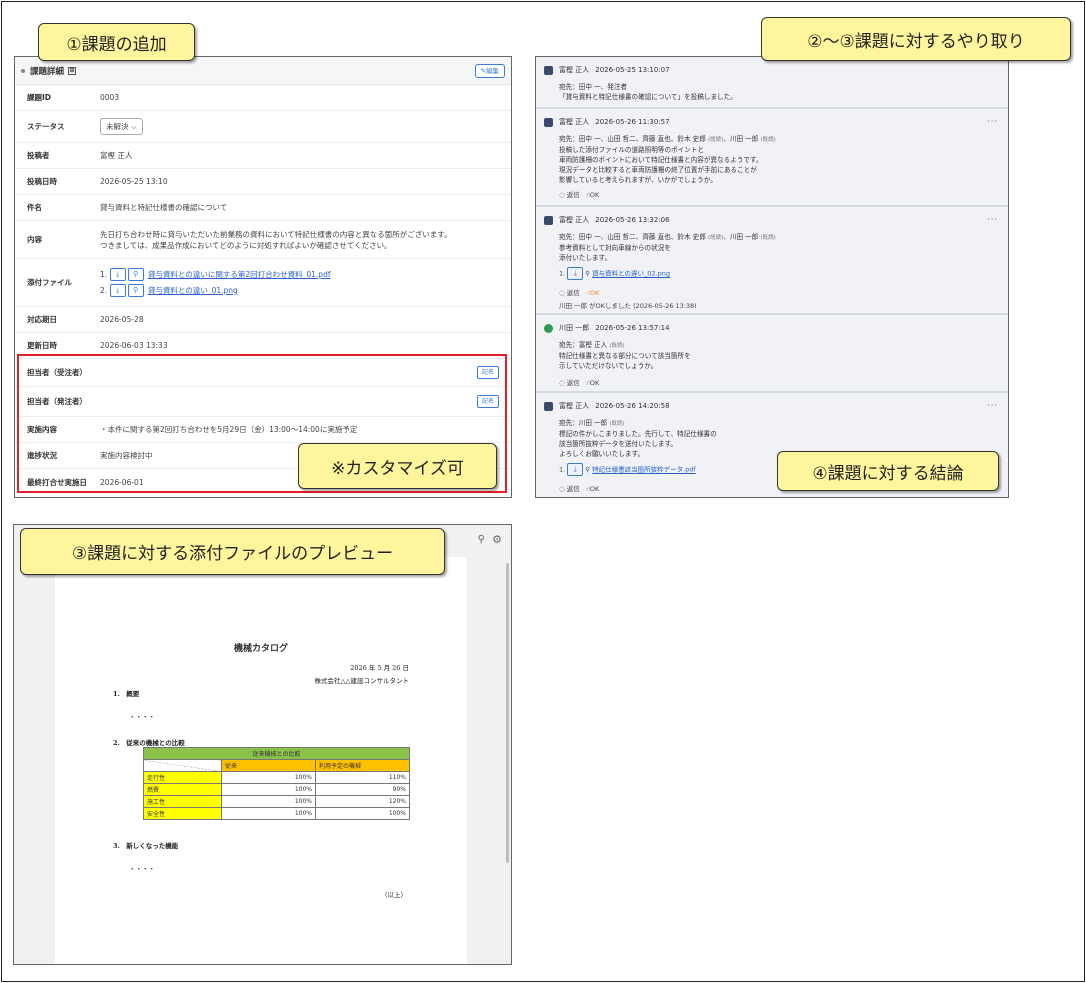 The image size is (1086, 983). What do you see at coordinates (263, 127) in the screenshot?
I see `row-status: ステータス 未解決 ⌵` at bounding box center [263, 127].